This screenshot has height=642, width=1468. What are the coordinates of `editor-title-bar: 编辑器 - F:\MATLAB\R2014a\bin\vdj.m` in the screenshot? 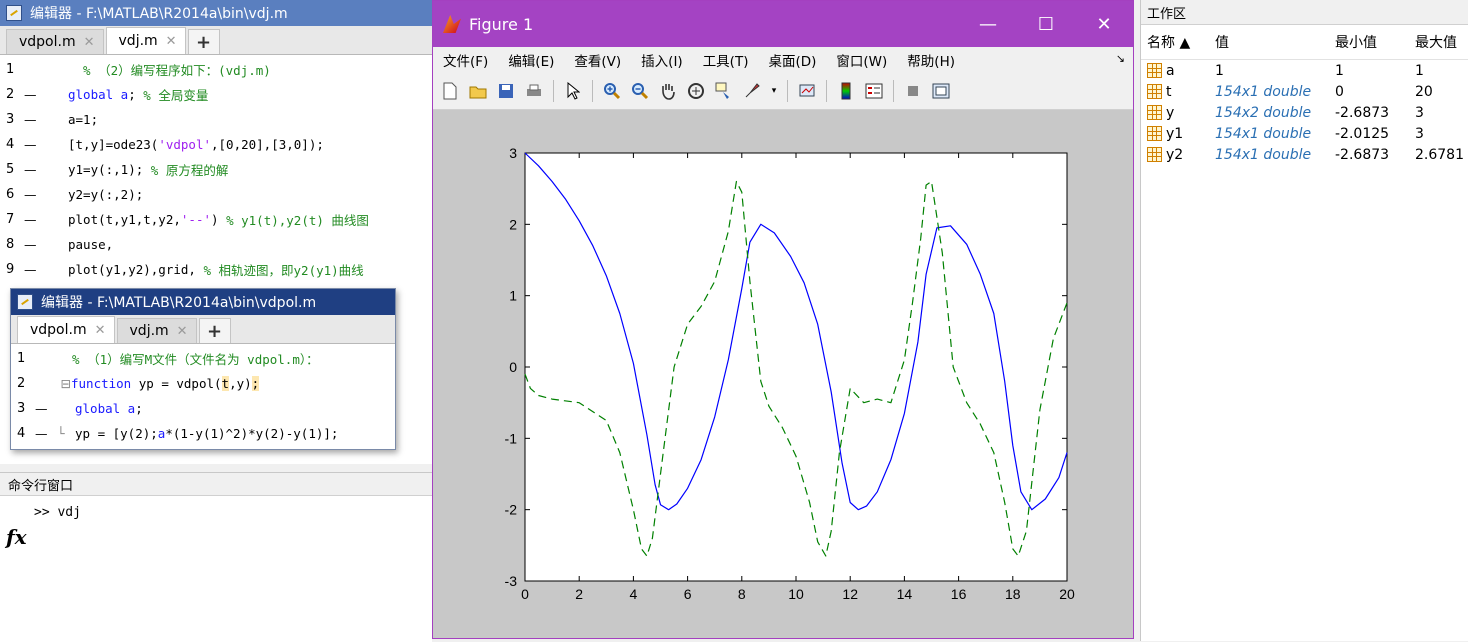 It's located at (216, 13).